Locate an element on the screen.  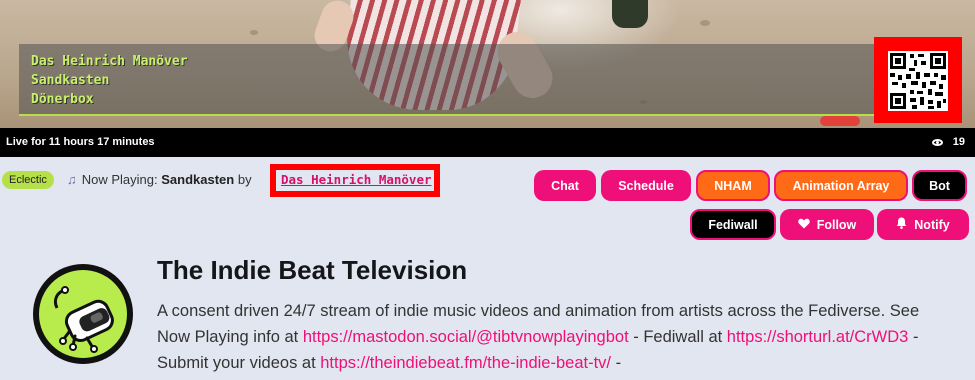
live-status-bar: Live for 11 hours 17 minutes 19 is located at coordinates (487, 142).